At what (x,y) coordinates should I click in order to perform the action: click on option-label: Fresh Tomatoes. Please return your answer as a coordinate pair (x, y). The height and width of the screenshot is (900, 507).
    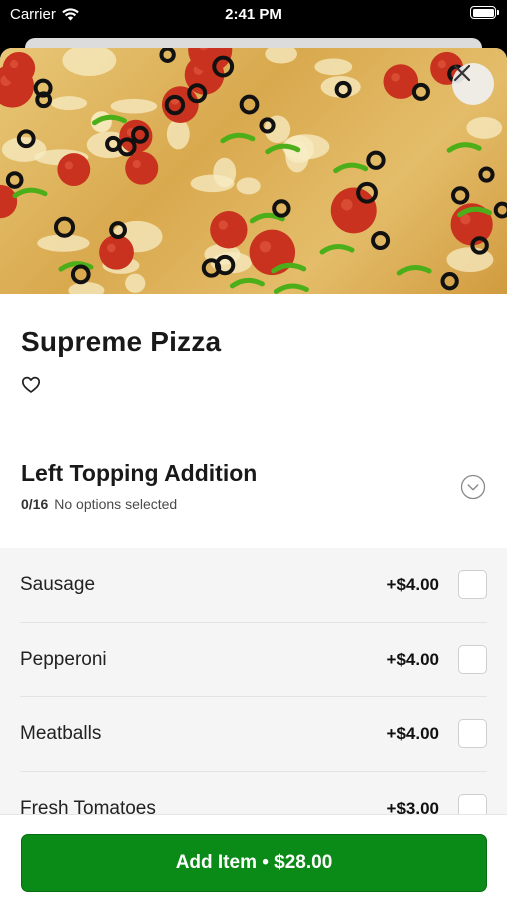
    Looking at the image, I should click on (88, 806).